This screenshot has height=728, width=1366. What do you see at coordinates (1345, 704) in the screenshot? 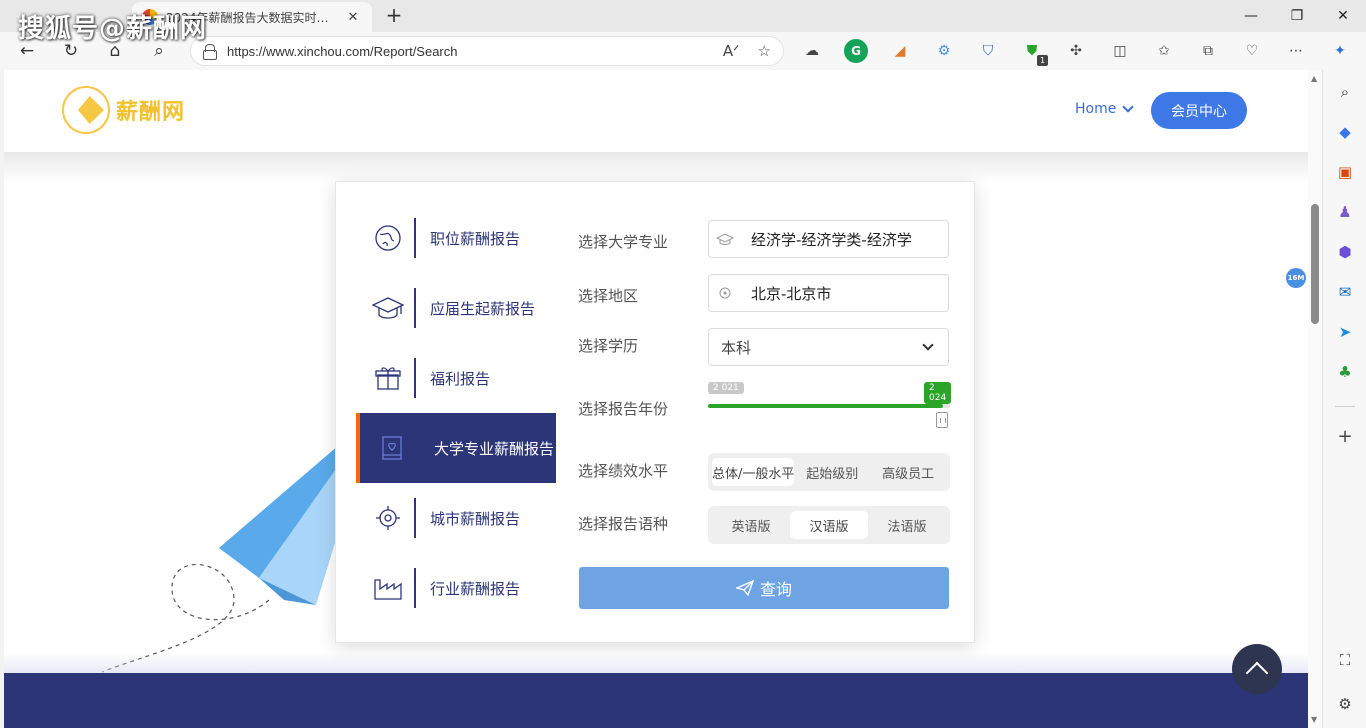
I see `sidebar-settings-gear-icon: ⚙` at bounding box center [1345, 704].